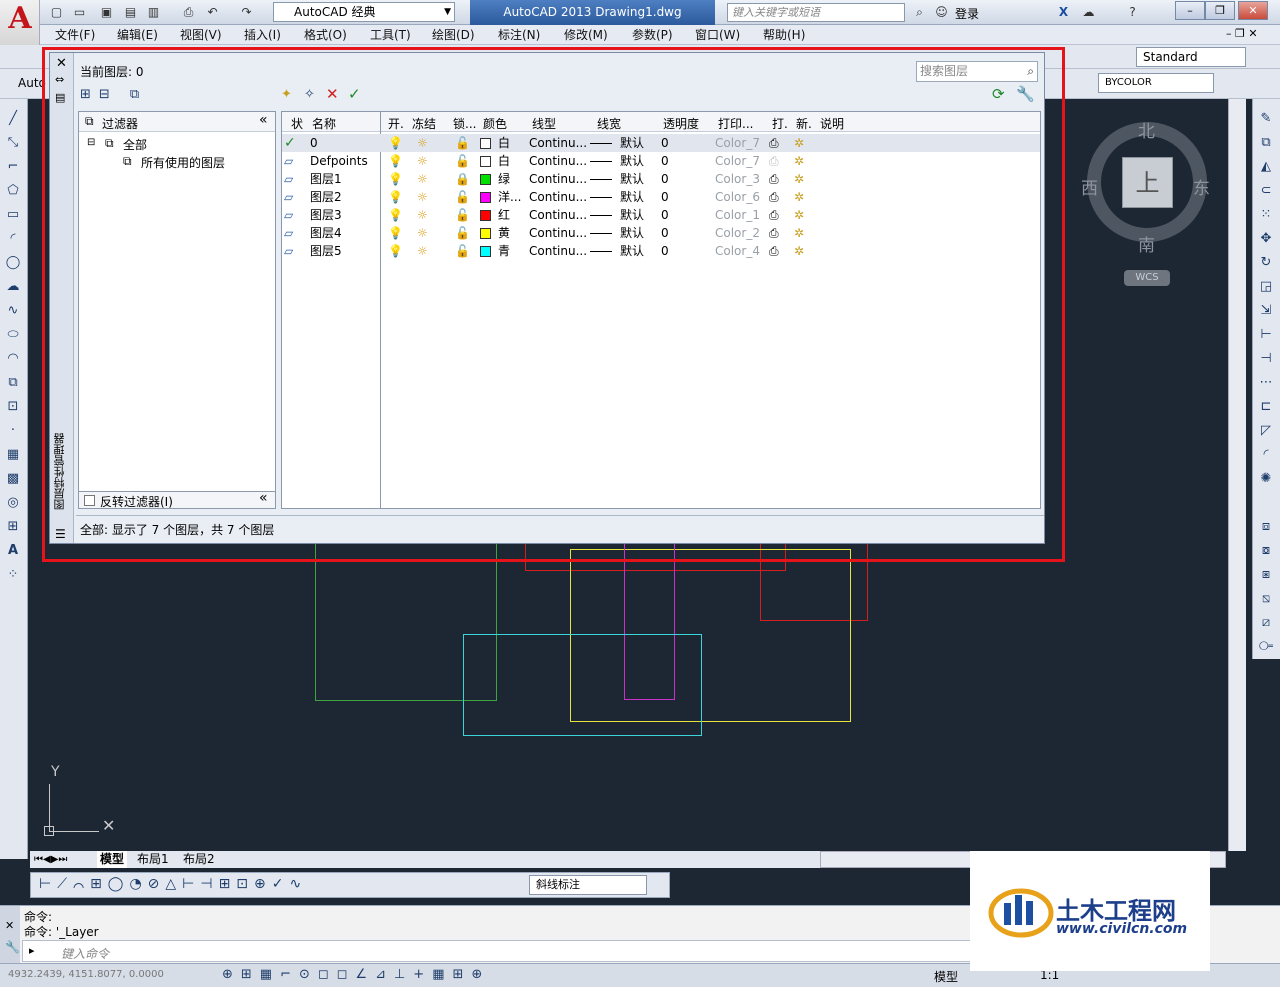 The width and height of the screenshot is (1280, 987). What do you see at coordinates (1266, 167) in the screenshot?
I see `mirror-tool-icon: ◭` at bounding box center [1266, 167].